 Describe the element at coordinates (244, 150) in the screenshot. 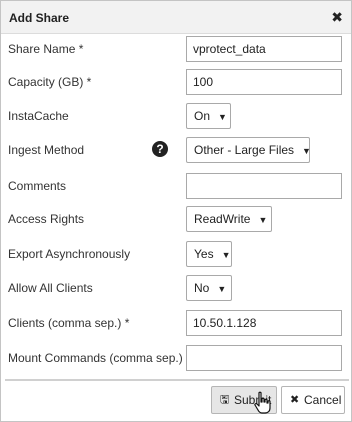

I see `ingest-method-value: Other - Large Files` at that location.